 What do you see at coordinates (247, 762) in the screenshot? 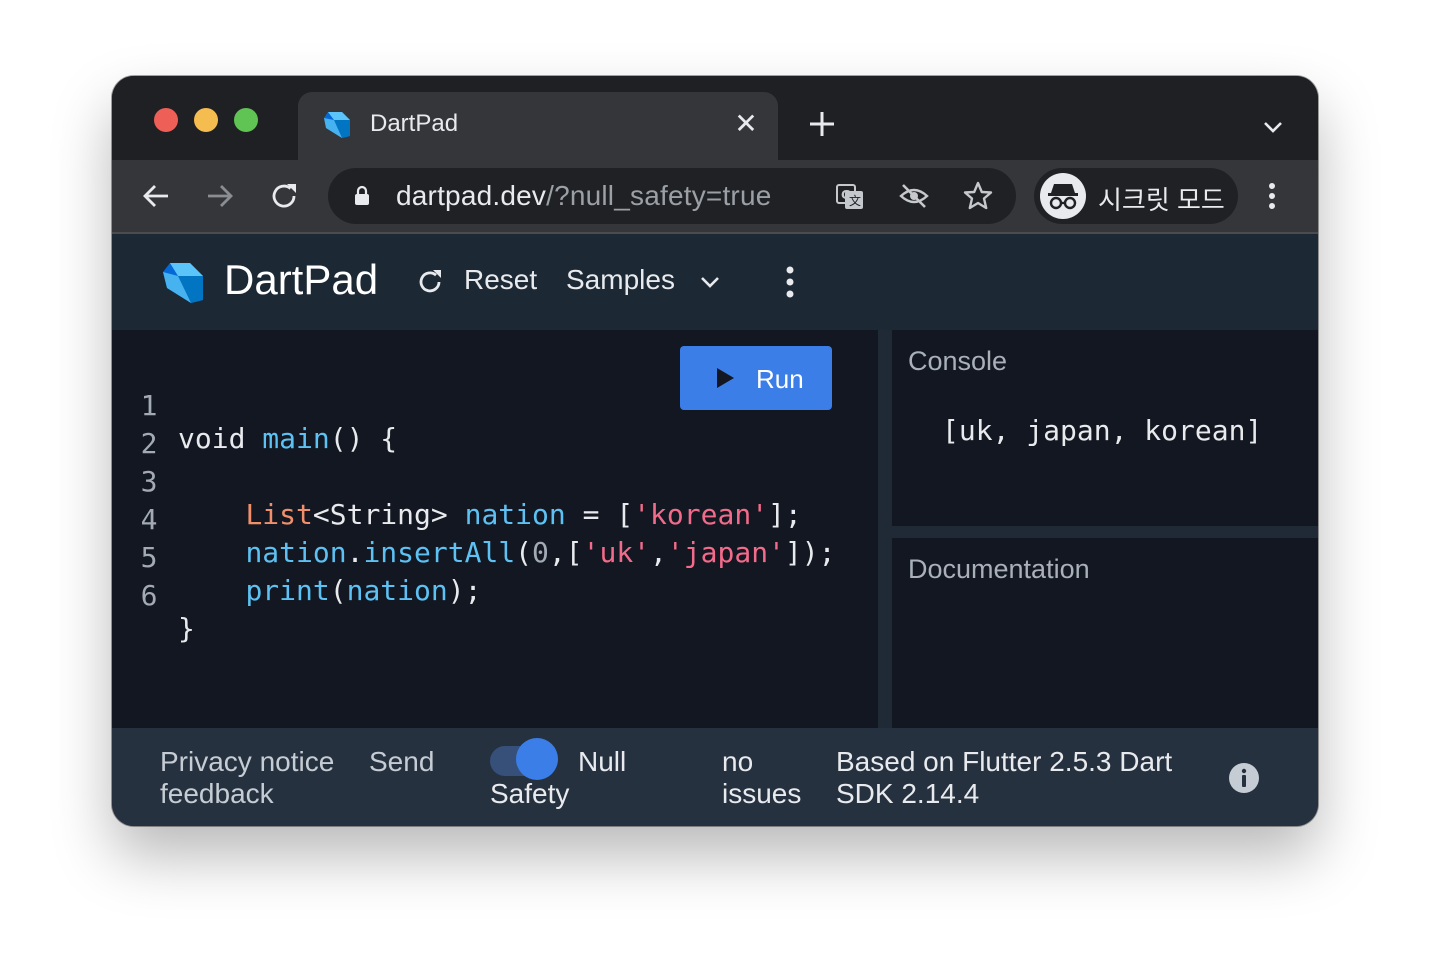
I see `privacy-notice-link: Privacy notice` at bounding box center [247, 762].